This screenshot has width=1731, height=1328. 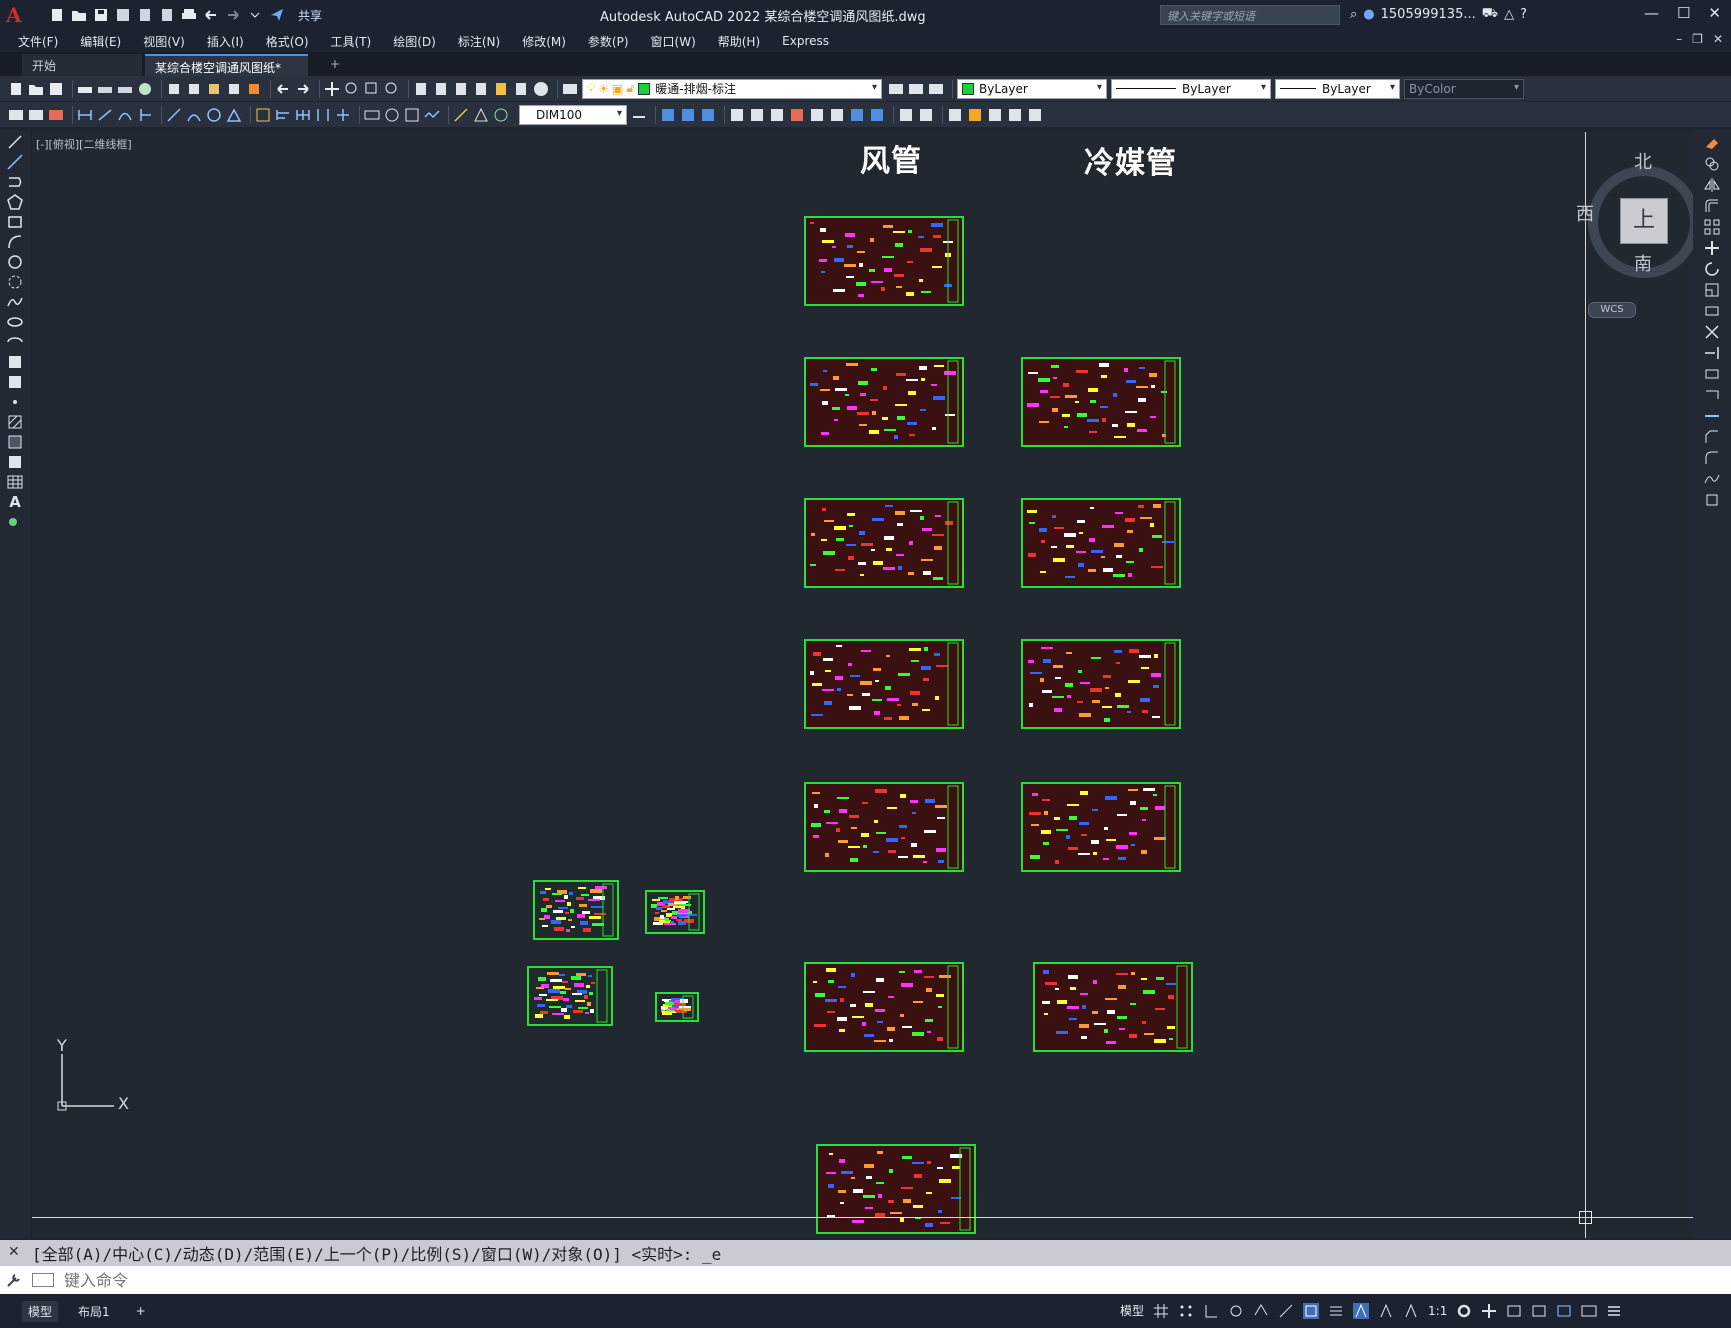 I want to click on undo-icon, so click(x=211, y=15).